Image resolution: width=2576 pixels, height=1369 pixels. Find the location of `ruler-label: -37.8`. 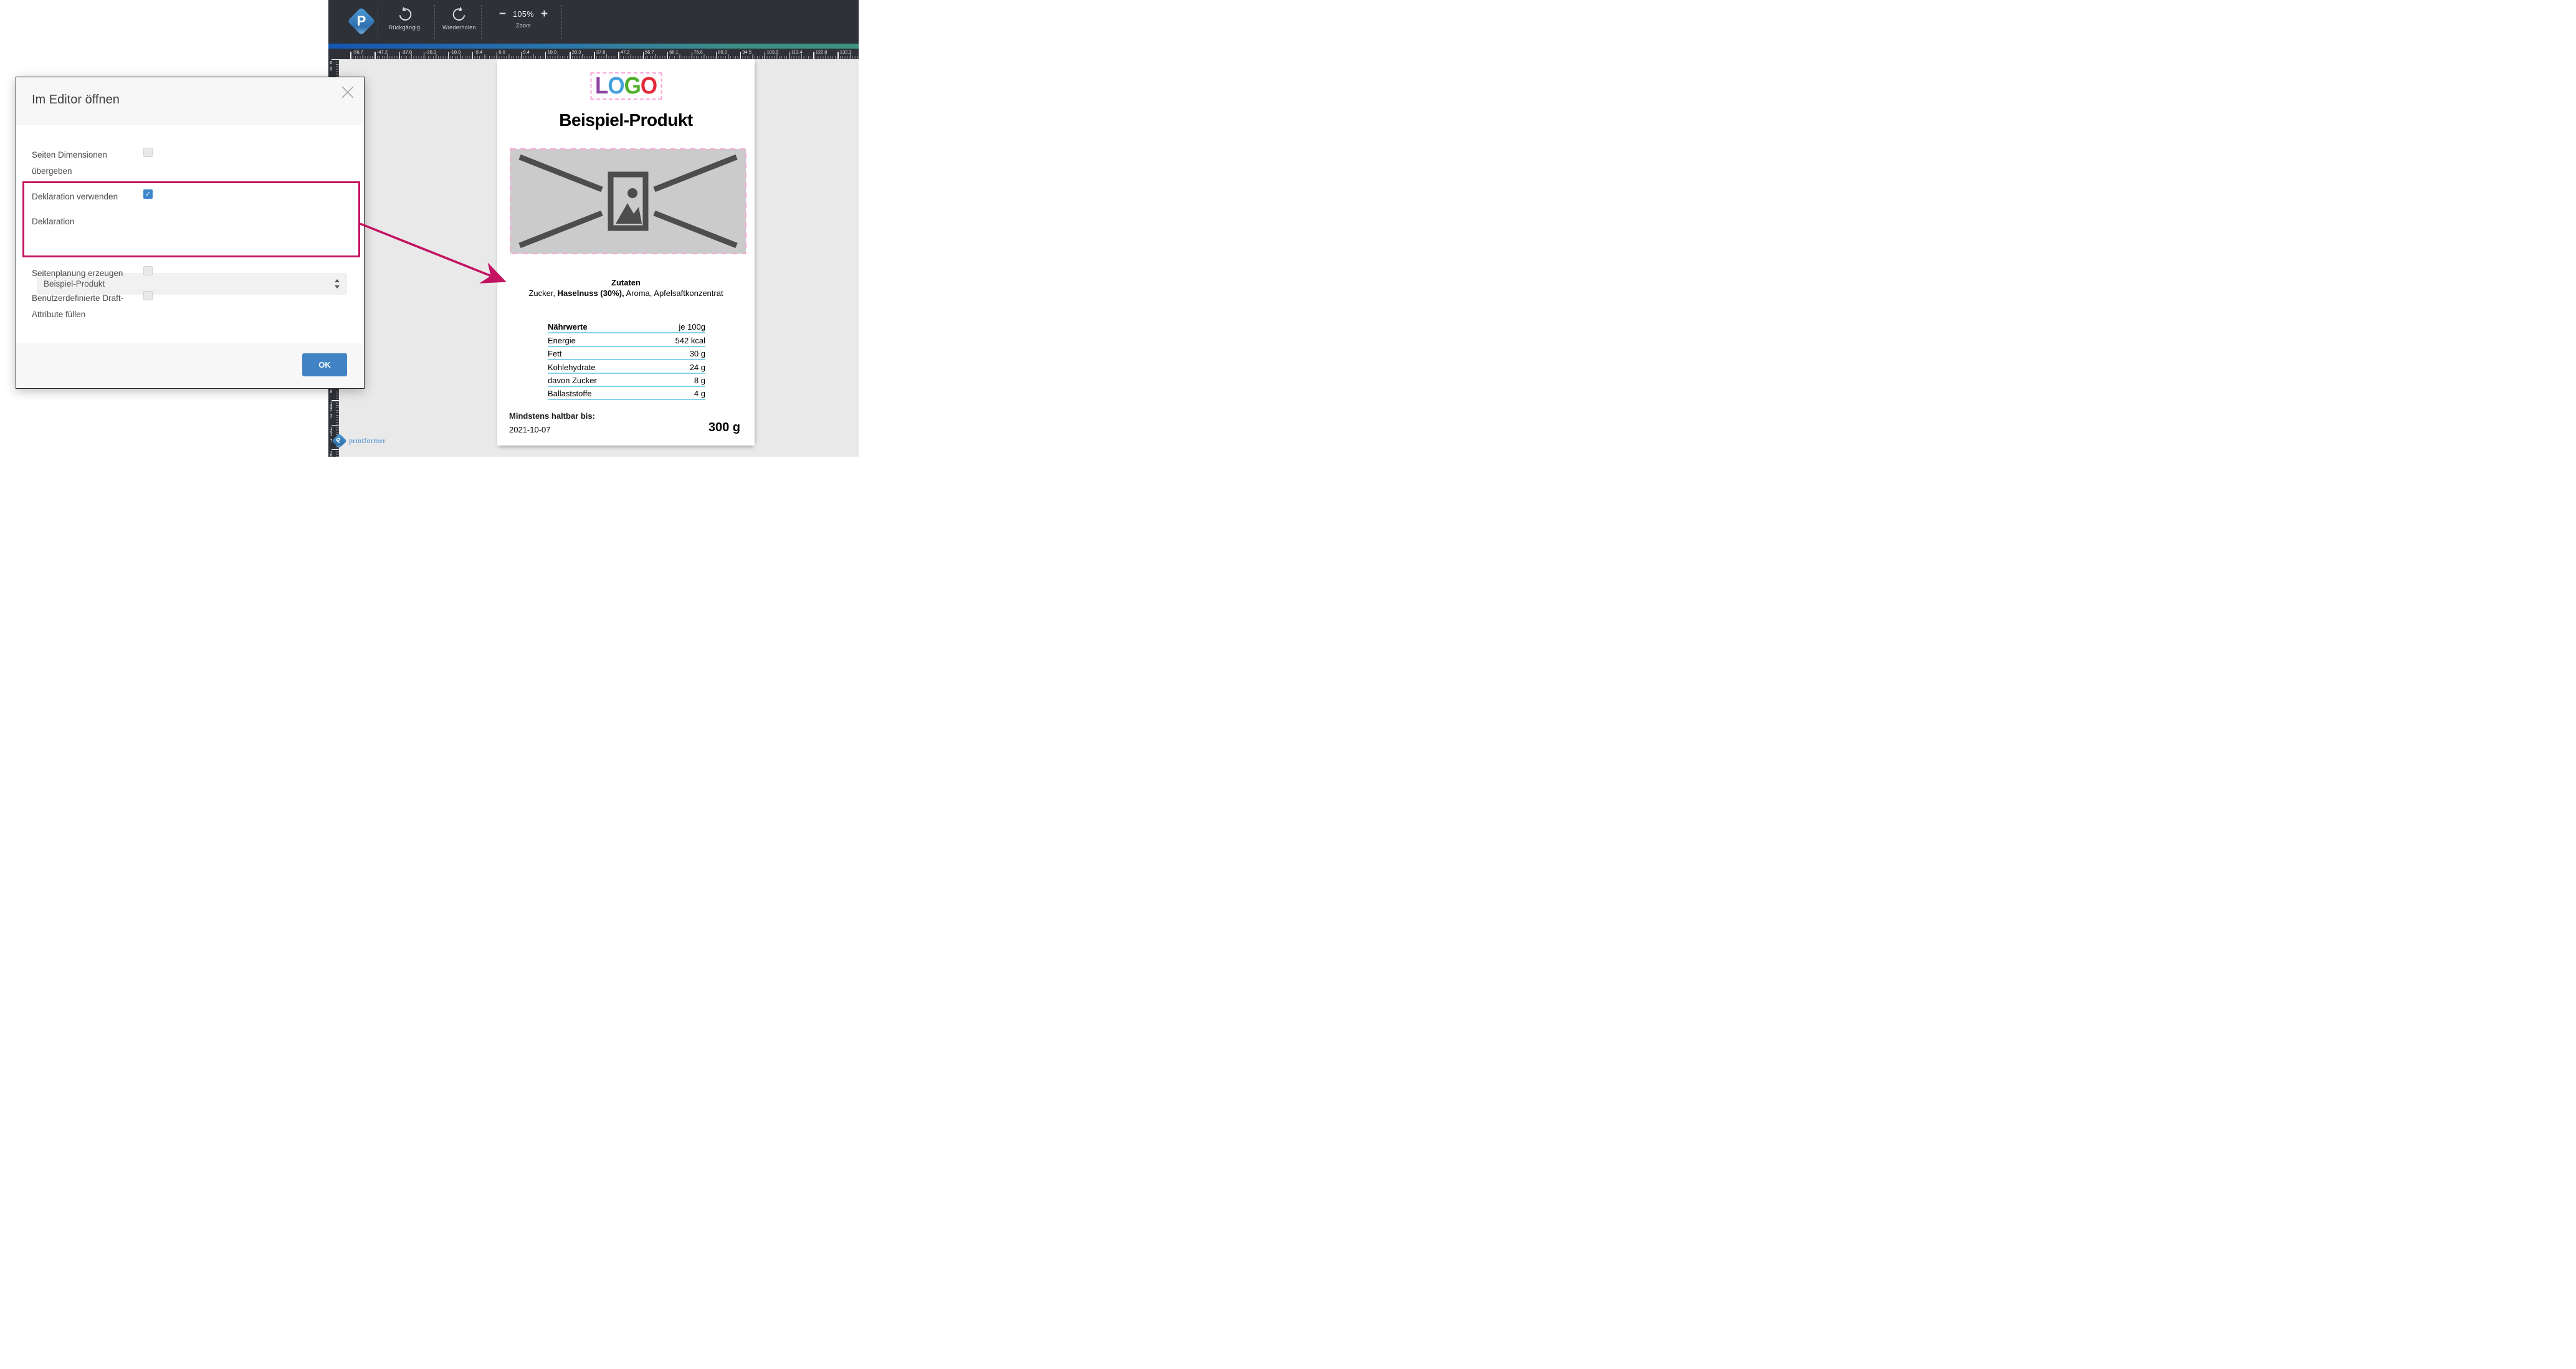

ruler-label: -37.8 is located at coordinates (407, 52).